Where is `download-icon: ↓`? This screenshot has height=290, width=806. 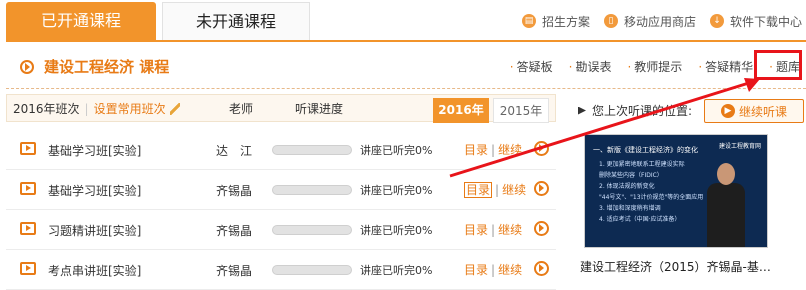 download-icon: ↓ is located at coordinates (716, 21).